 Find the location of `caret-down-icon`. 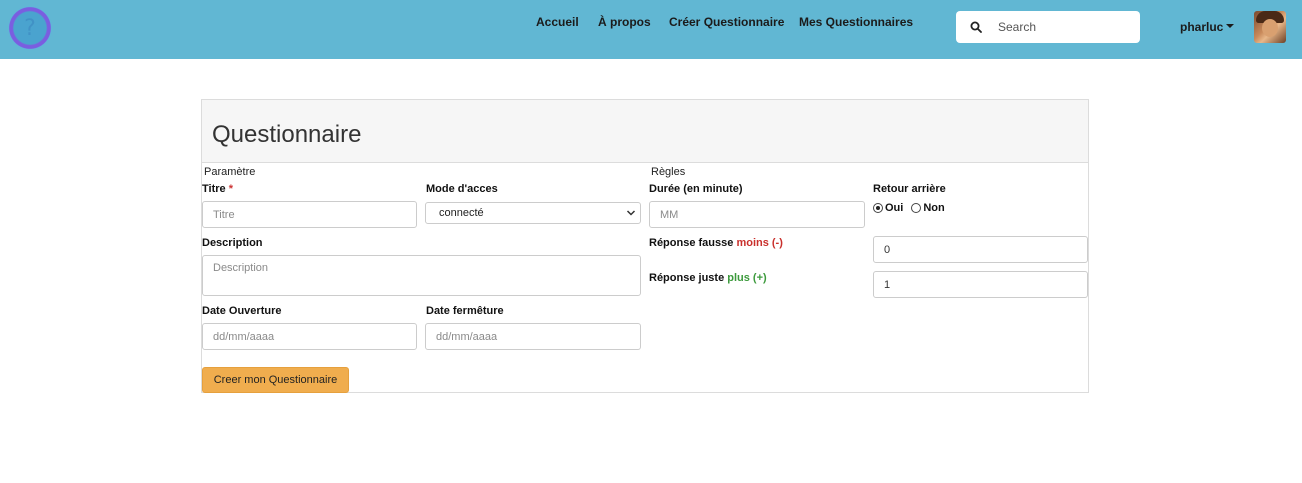

caret-down-icon is located at coordinates (1230, 26).